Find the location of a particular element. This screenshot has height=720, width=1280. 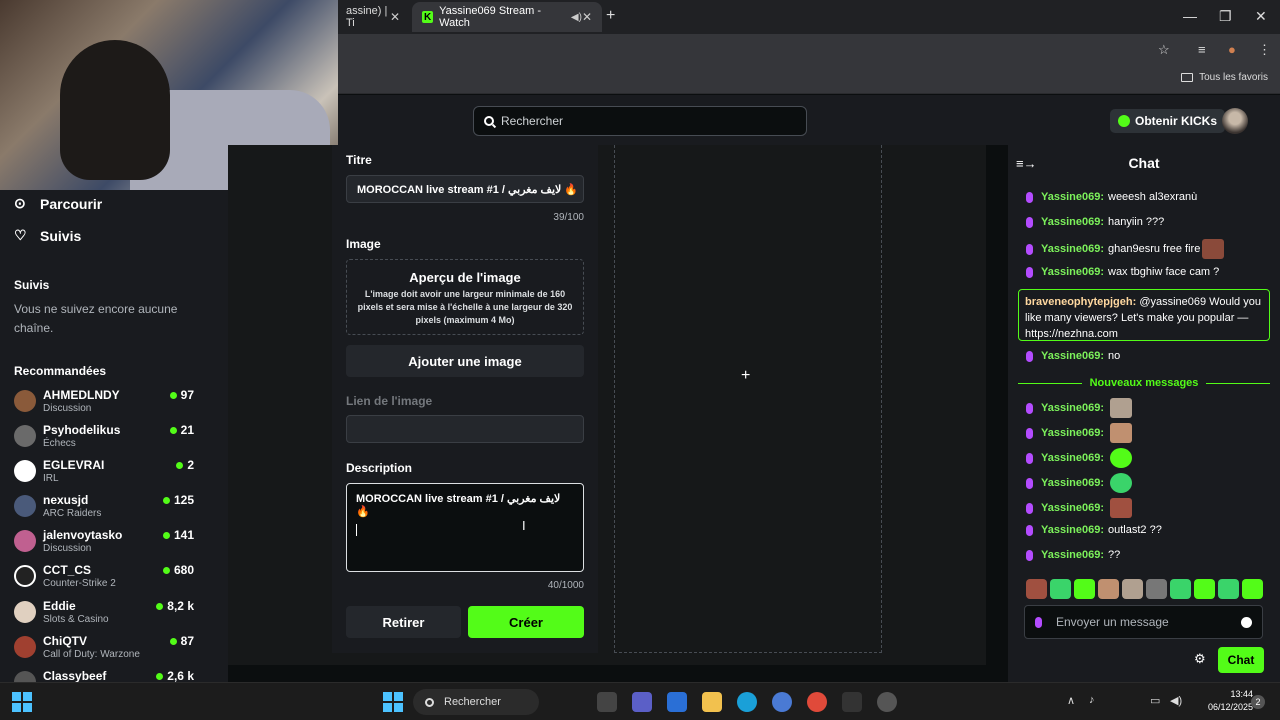

star-icon: ☆ is located at coordinates (1164, 50).